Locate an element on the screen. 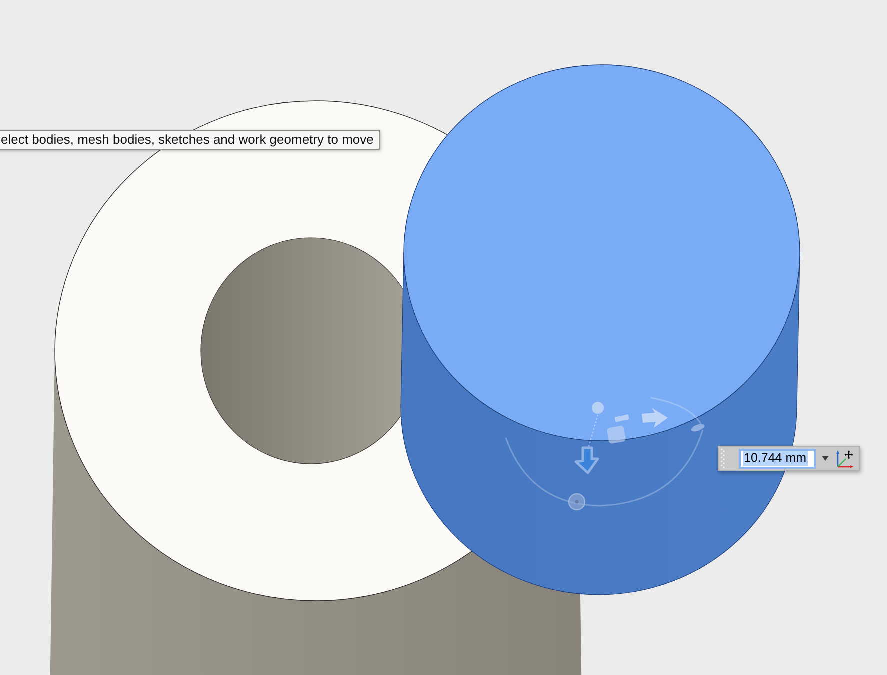 Image resolution: width=887 pixels, height=675 pixels. tooltip: elect bodies, mesh bodies, sketches and work geometry to move is located at coordinates (190, 140).